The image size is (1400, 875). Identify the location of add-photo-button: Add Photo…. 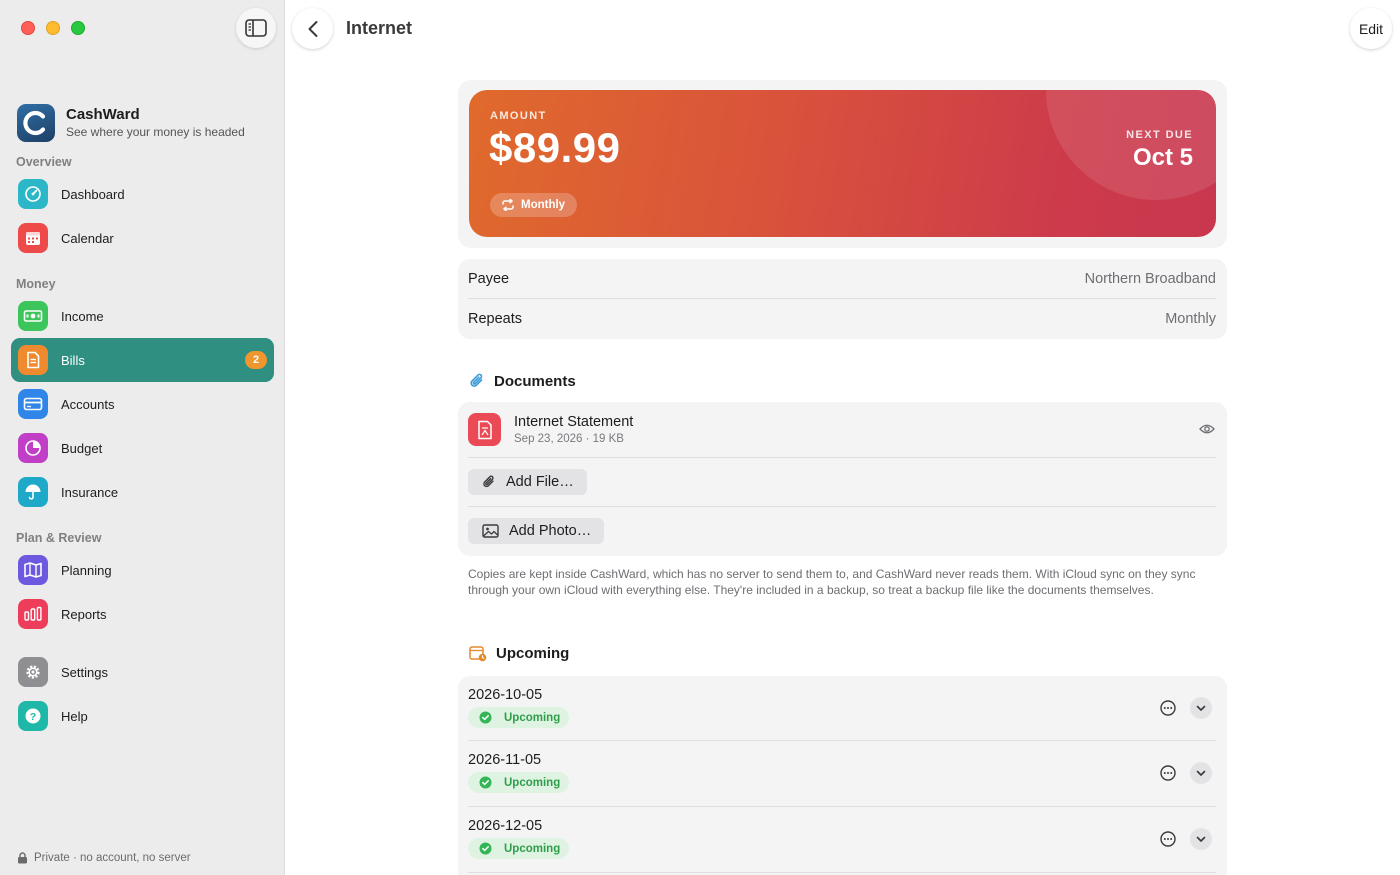
(536, 531).